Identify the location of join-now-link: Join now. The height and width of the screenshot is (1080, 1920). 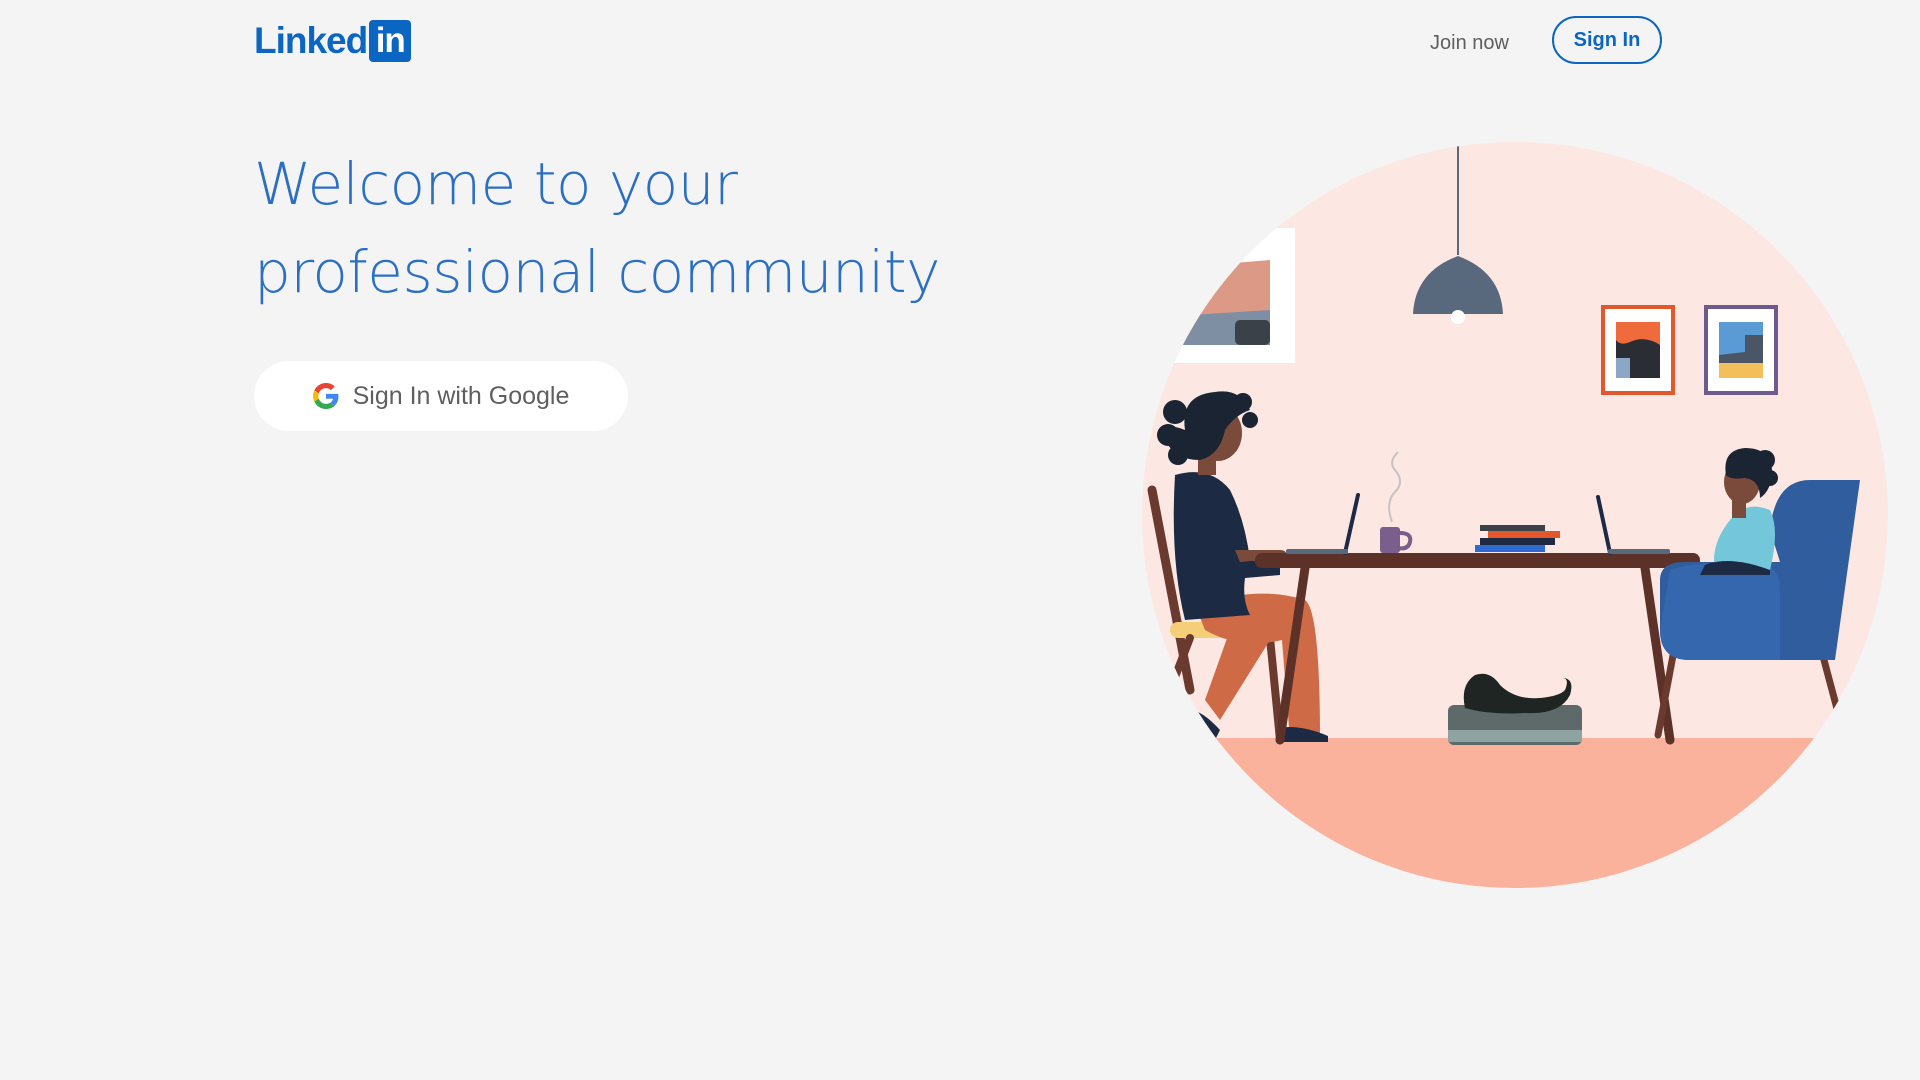
(1469, 43).